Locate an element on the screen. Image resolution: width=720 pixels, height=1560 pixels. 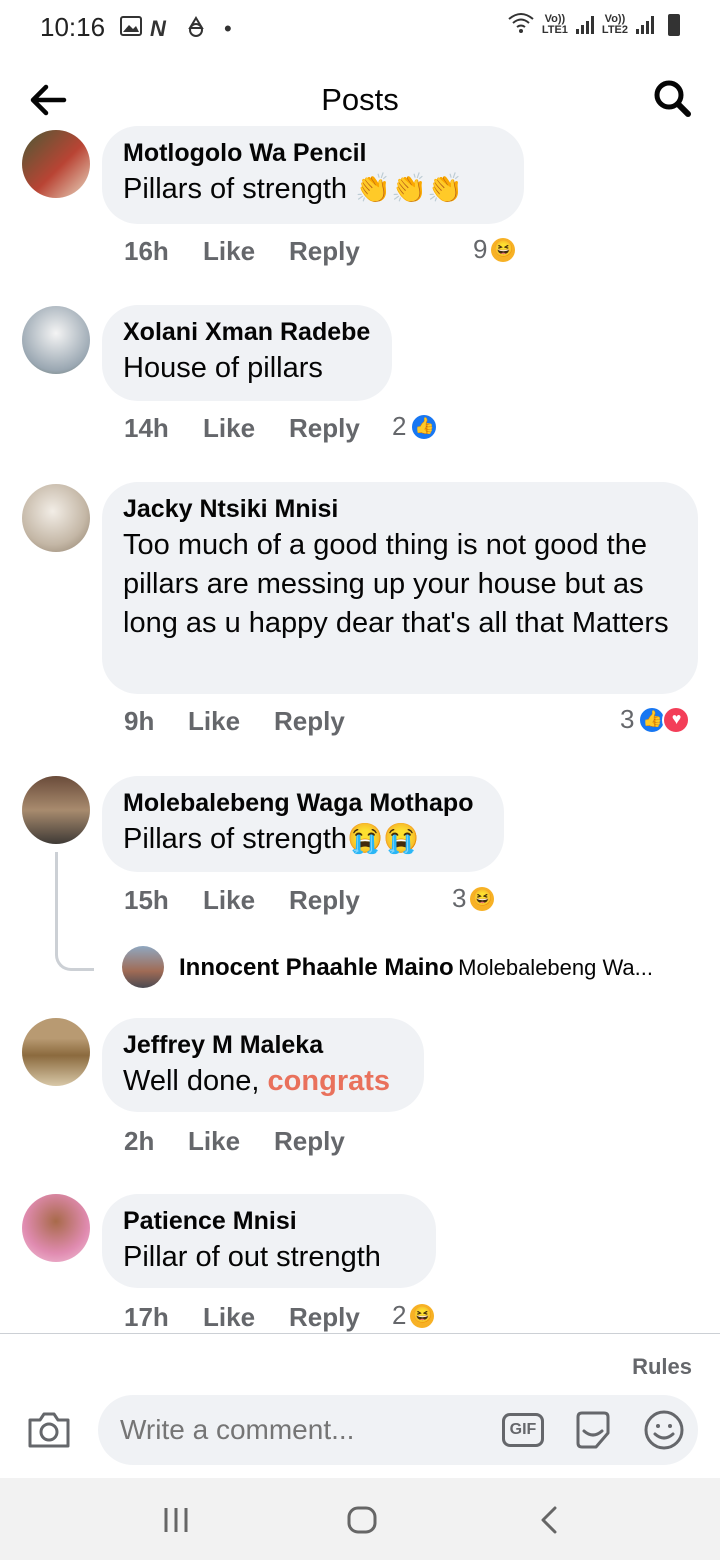
comment-composer: GIF is located at coordinates (398, 1430).